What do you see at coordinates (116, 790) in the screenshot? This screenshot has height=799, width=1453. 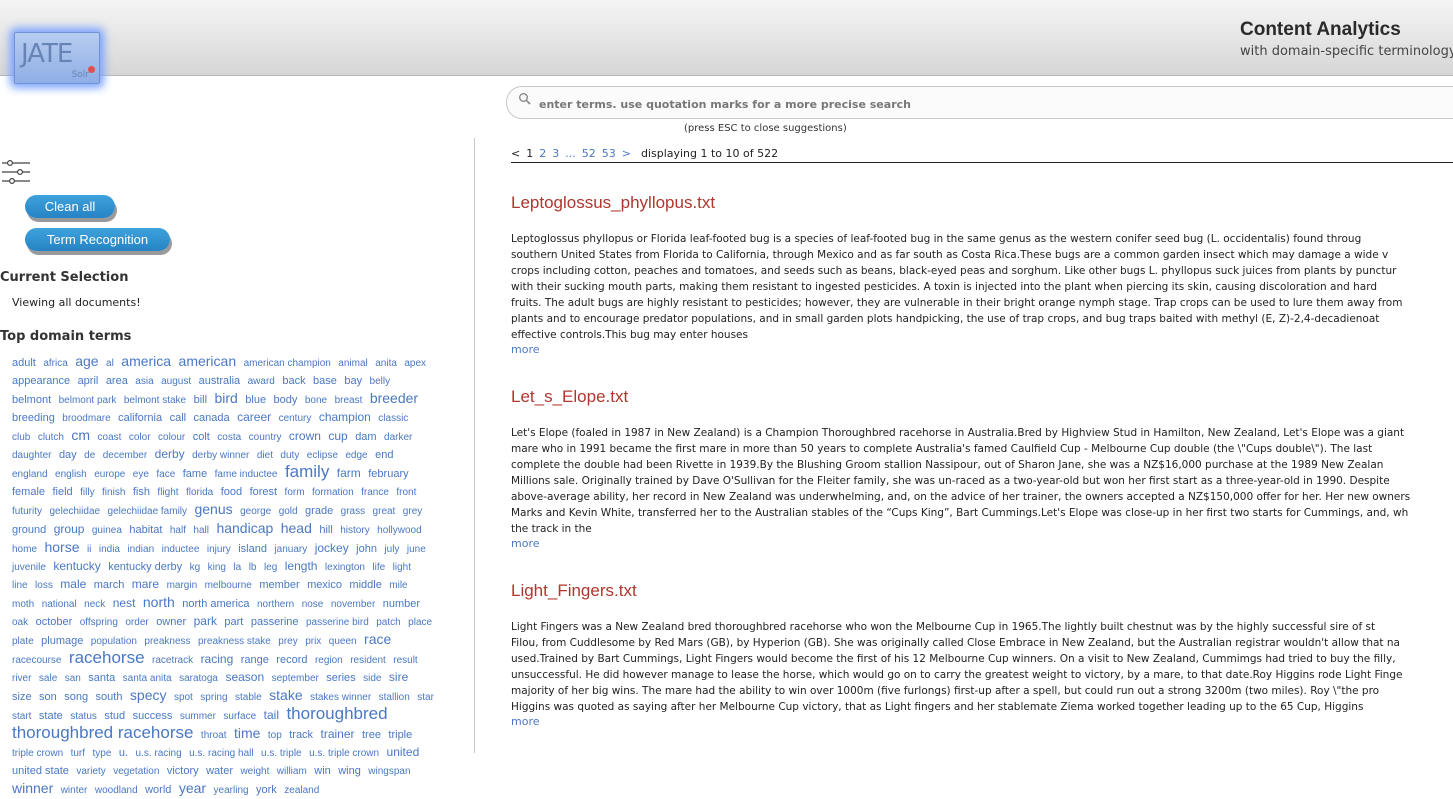 I see `term-cloud-item: woodland` at bounding box center [116, 790].